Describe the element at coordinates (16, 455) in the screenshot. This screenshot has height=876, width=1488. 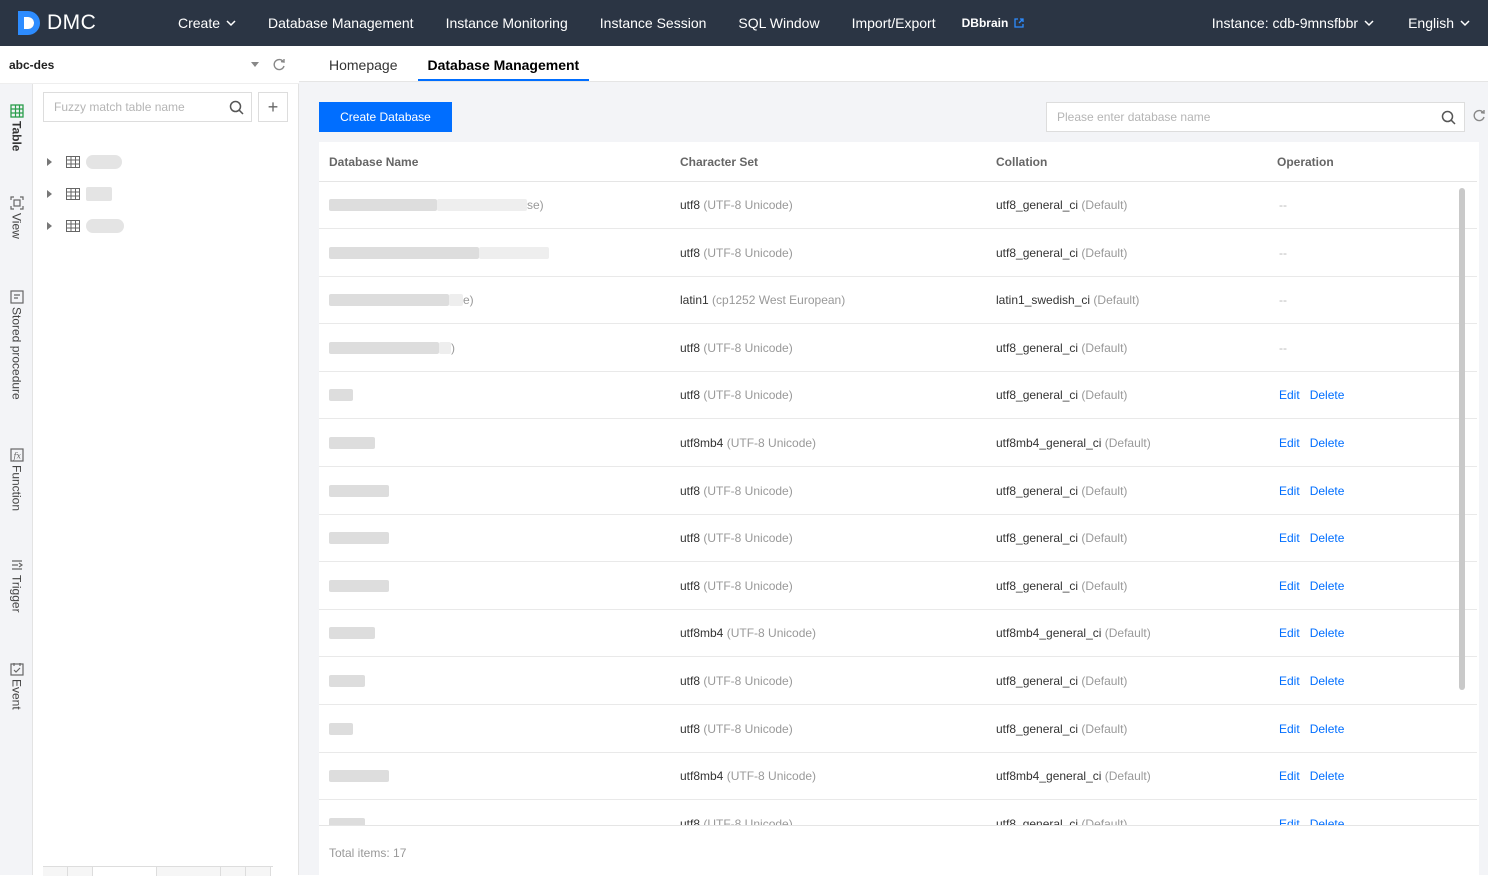
I see `function-icon: fx` at that location.